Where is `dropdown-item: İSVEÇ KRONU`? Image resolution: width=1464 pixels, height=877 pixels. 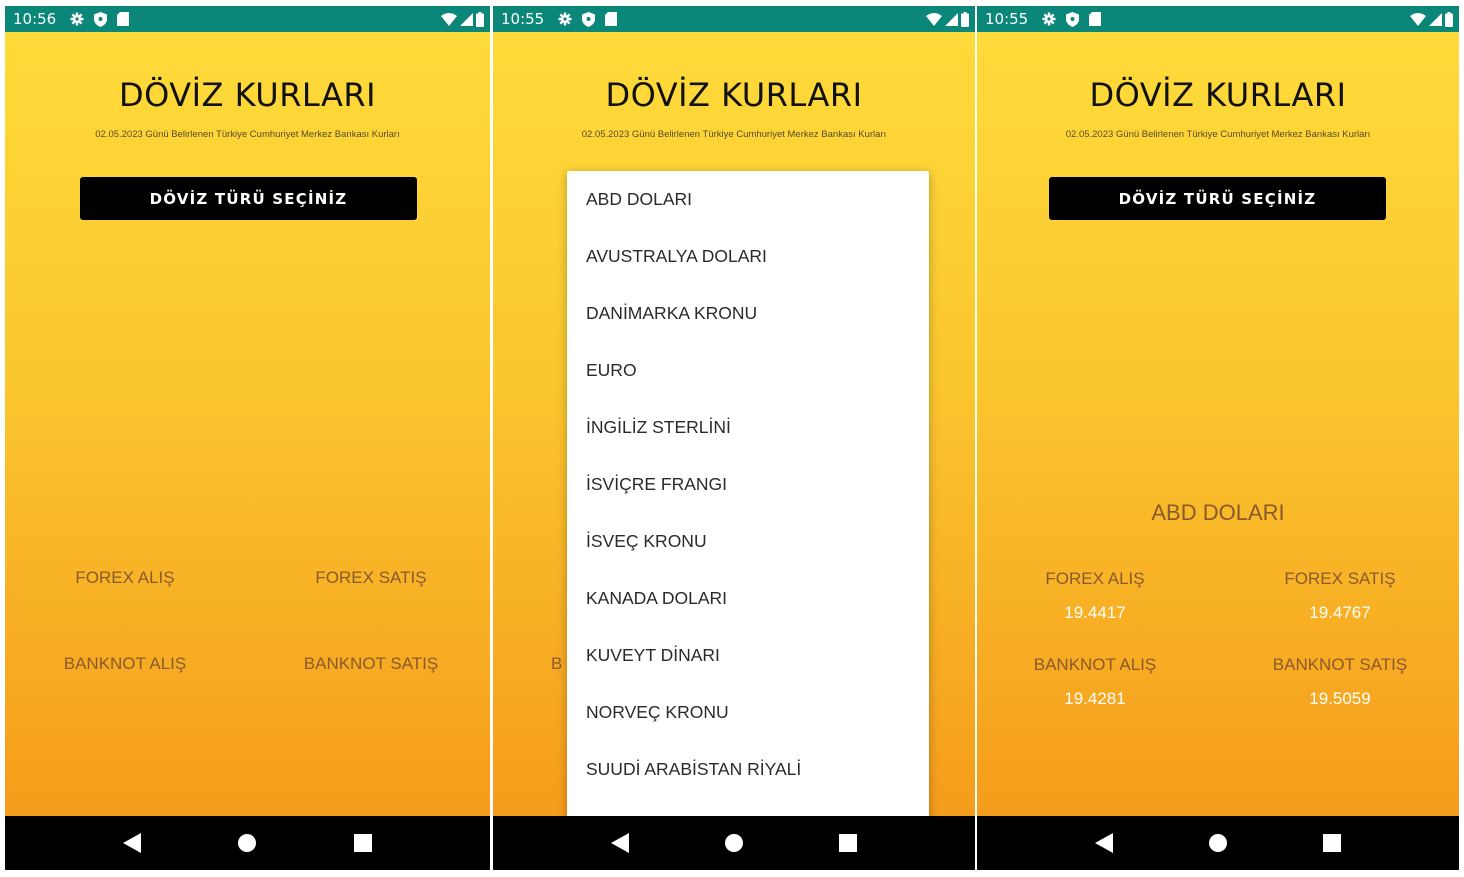
dropdown-item: İSVEÇ KRONU is located at coordinates (748, 541).